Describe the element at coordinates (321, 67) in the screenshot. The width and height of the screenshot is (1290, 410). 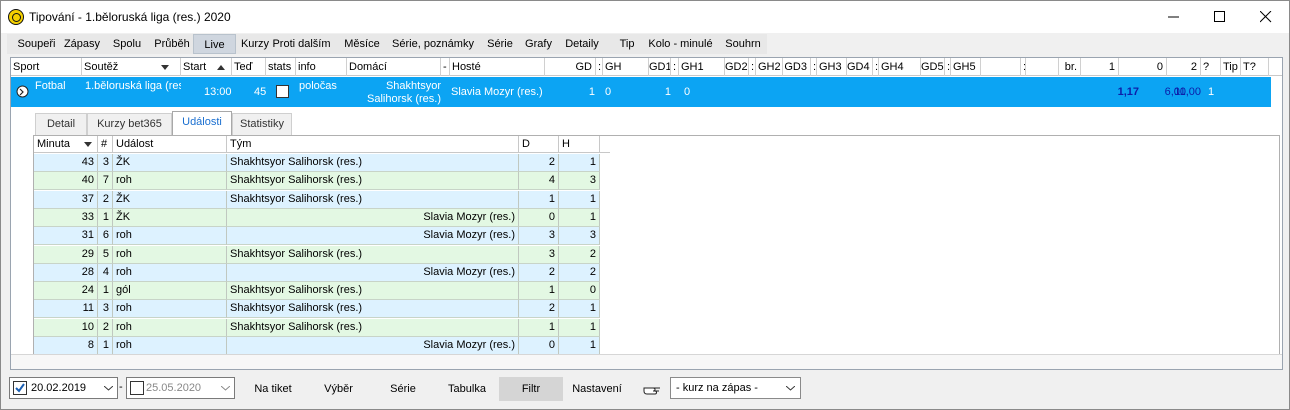
I see `grid-col-5: info` at that location.